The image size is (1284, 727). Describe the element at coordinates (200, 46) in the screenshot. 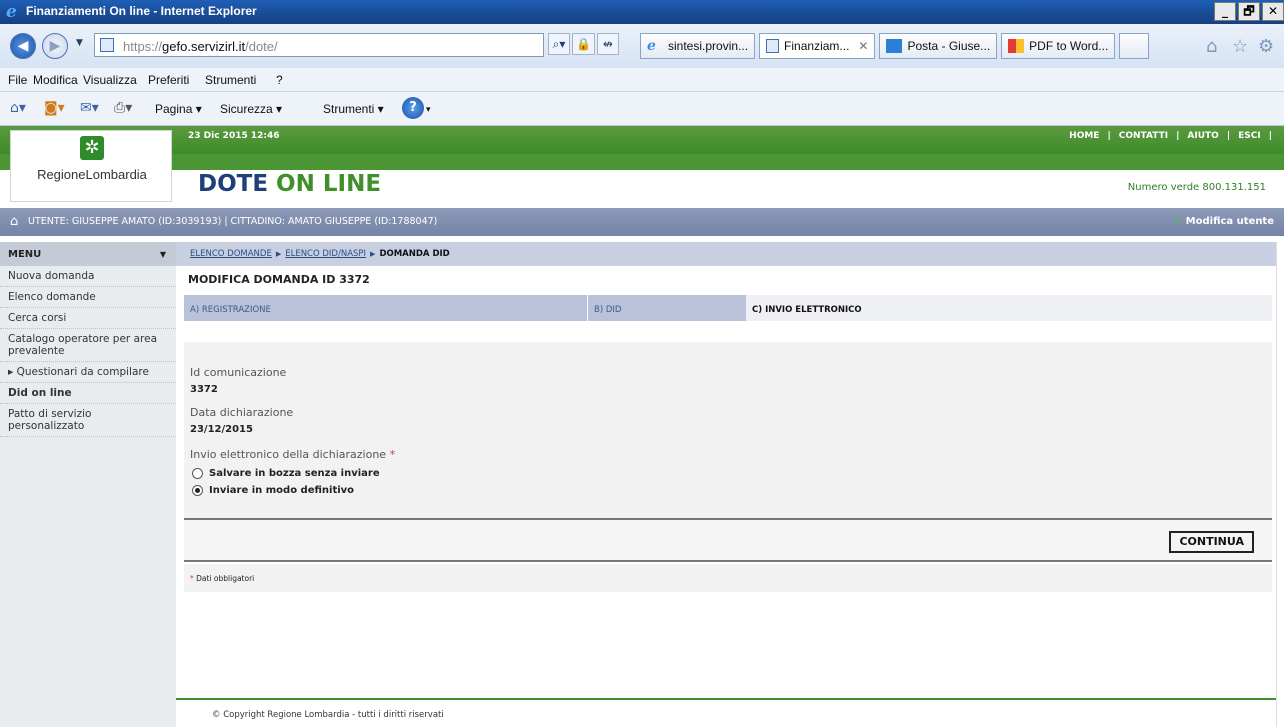

I see `url-text: https://gefo.servizirl.it/dote/` at that location.